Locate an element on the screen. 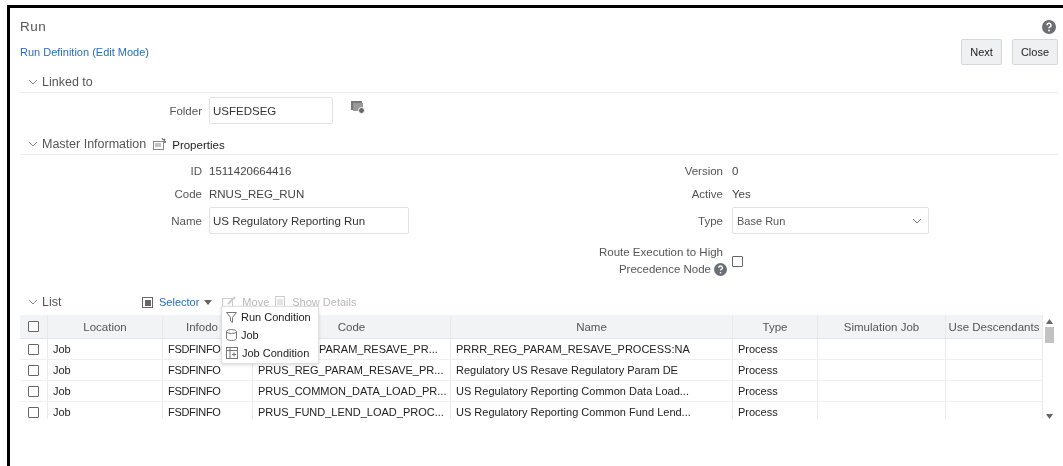 This screenshot has width=1063, height=466. page-subtitle: Run Definition (Edit Mode) is located at coordinates (84, 52).